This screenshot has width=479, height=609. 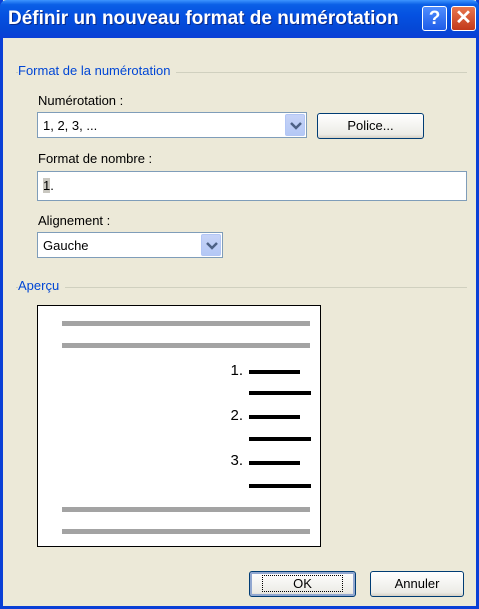 I want to click on close-x-icon: ✕, so click(x=463, y=18).